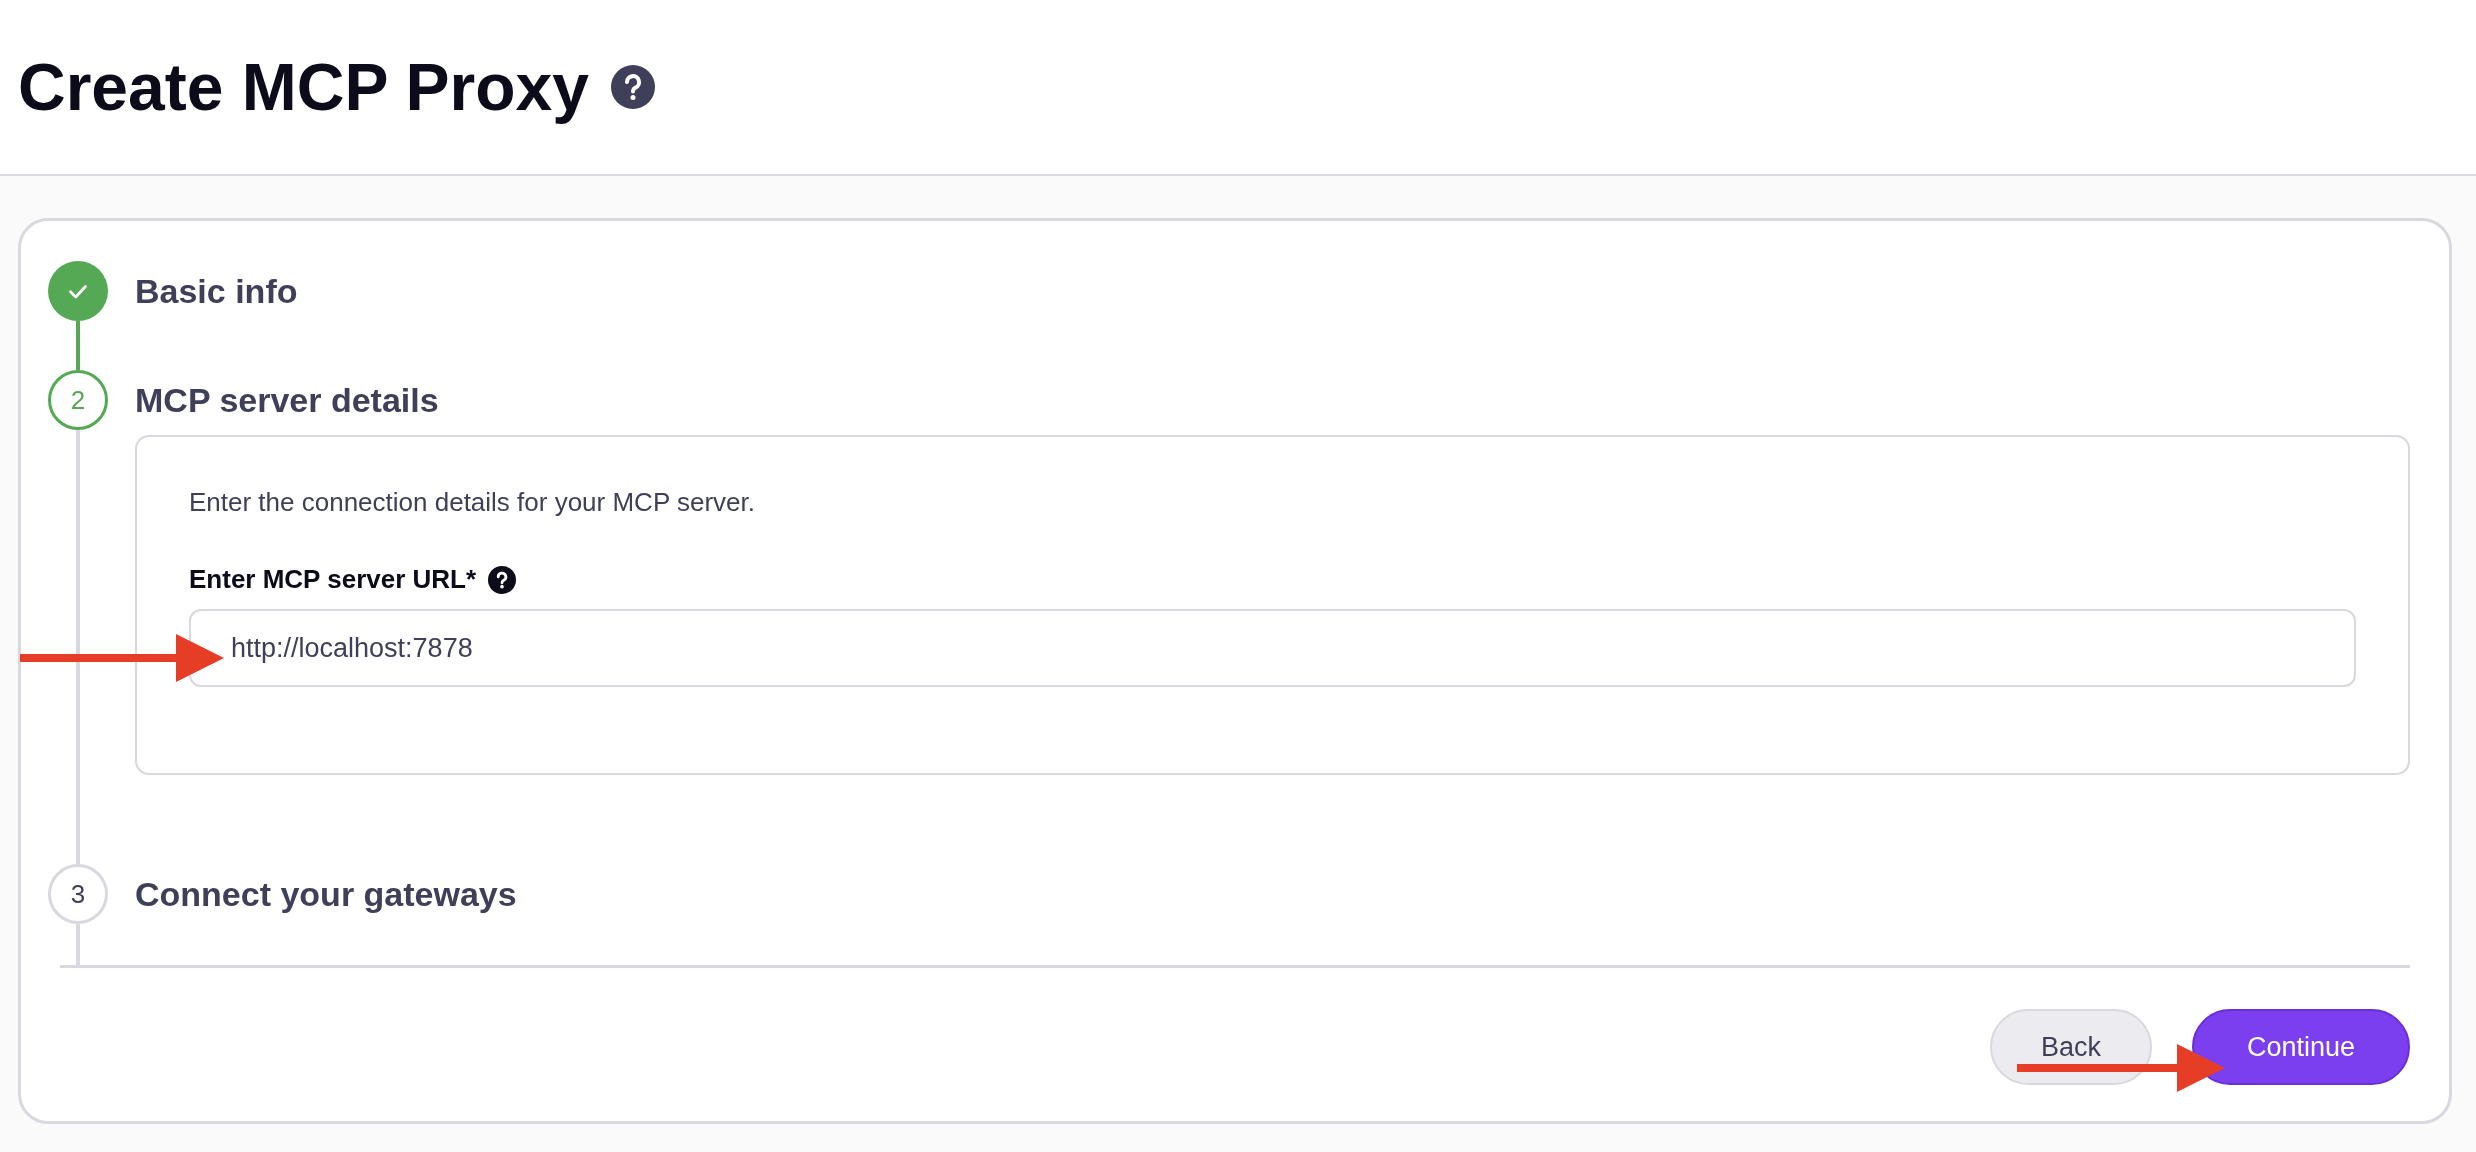 This screenshot has height=1152, width=2476. Describe the element at coordinates (78, 400) in the screenshot. I see `step-indicator: 2` at that location.